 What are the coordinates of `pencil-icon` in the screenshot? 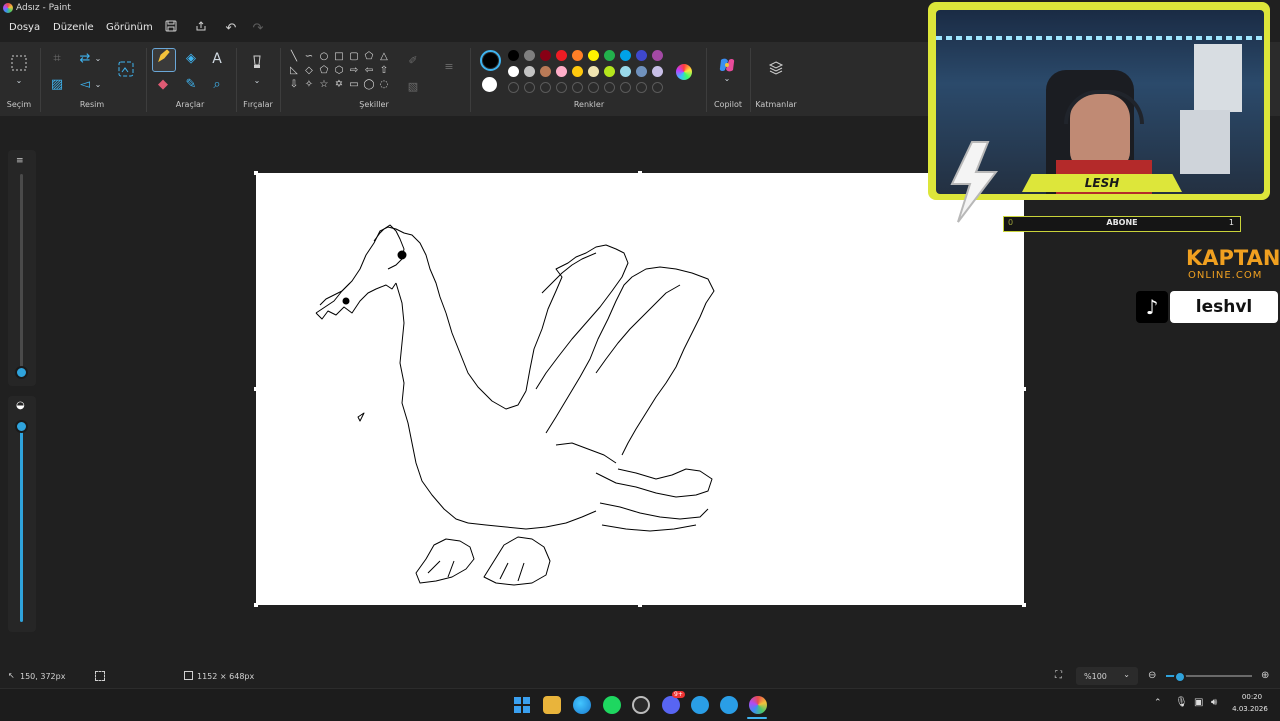 It's located at (164, 60).